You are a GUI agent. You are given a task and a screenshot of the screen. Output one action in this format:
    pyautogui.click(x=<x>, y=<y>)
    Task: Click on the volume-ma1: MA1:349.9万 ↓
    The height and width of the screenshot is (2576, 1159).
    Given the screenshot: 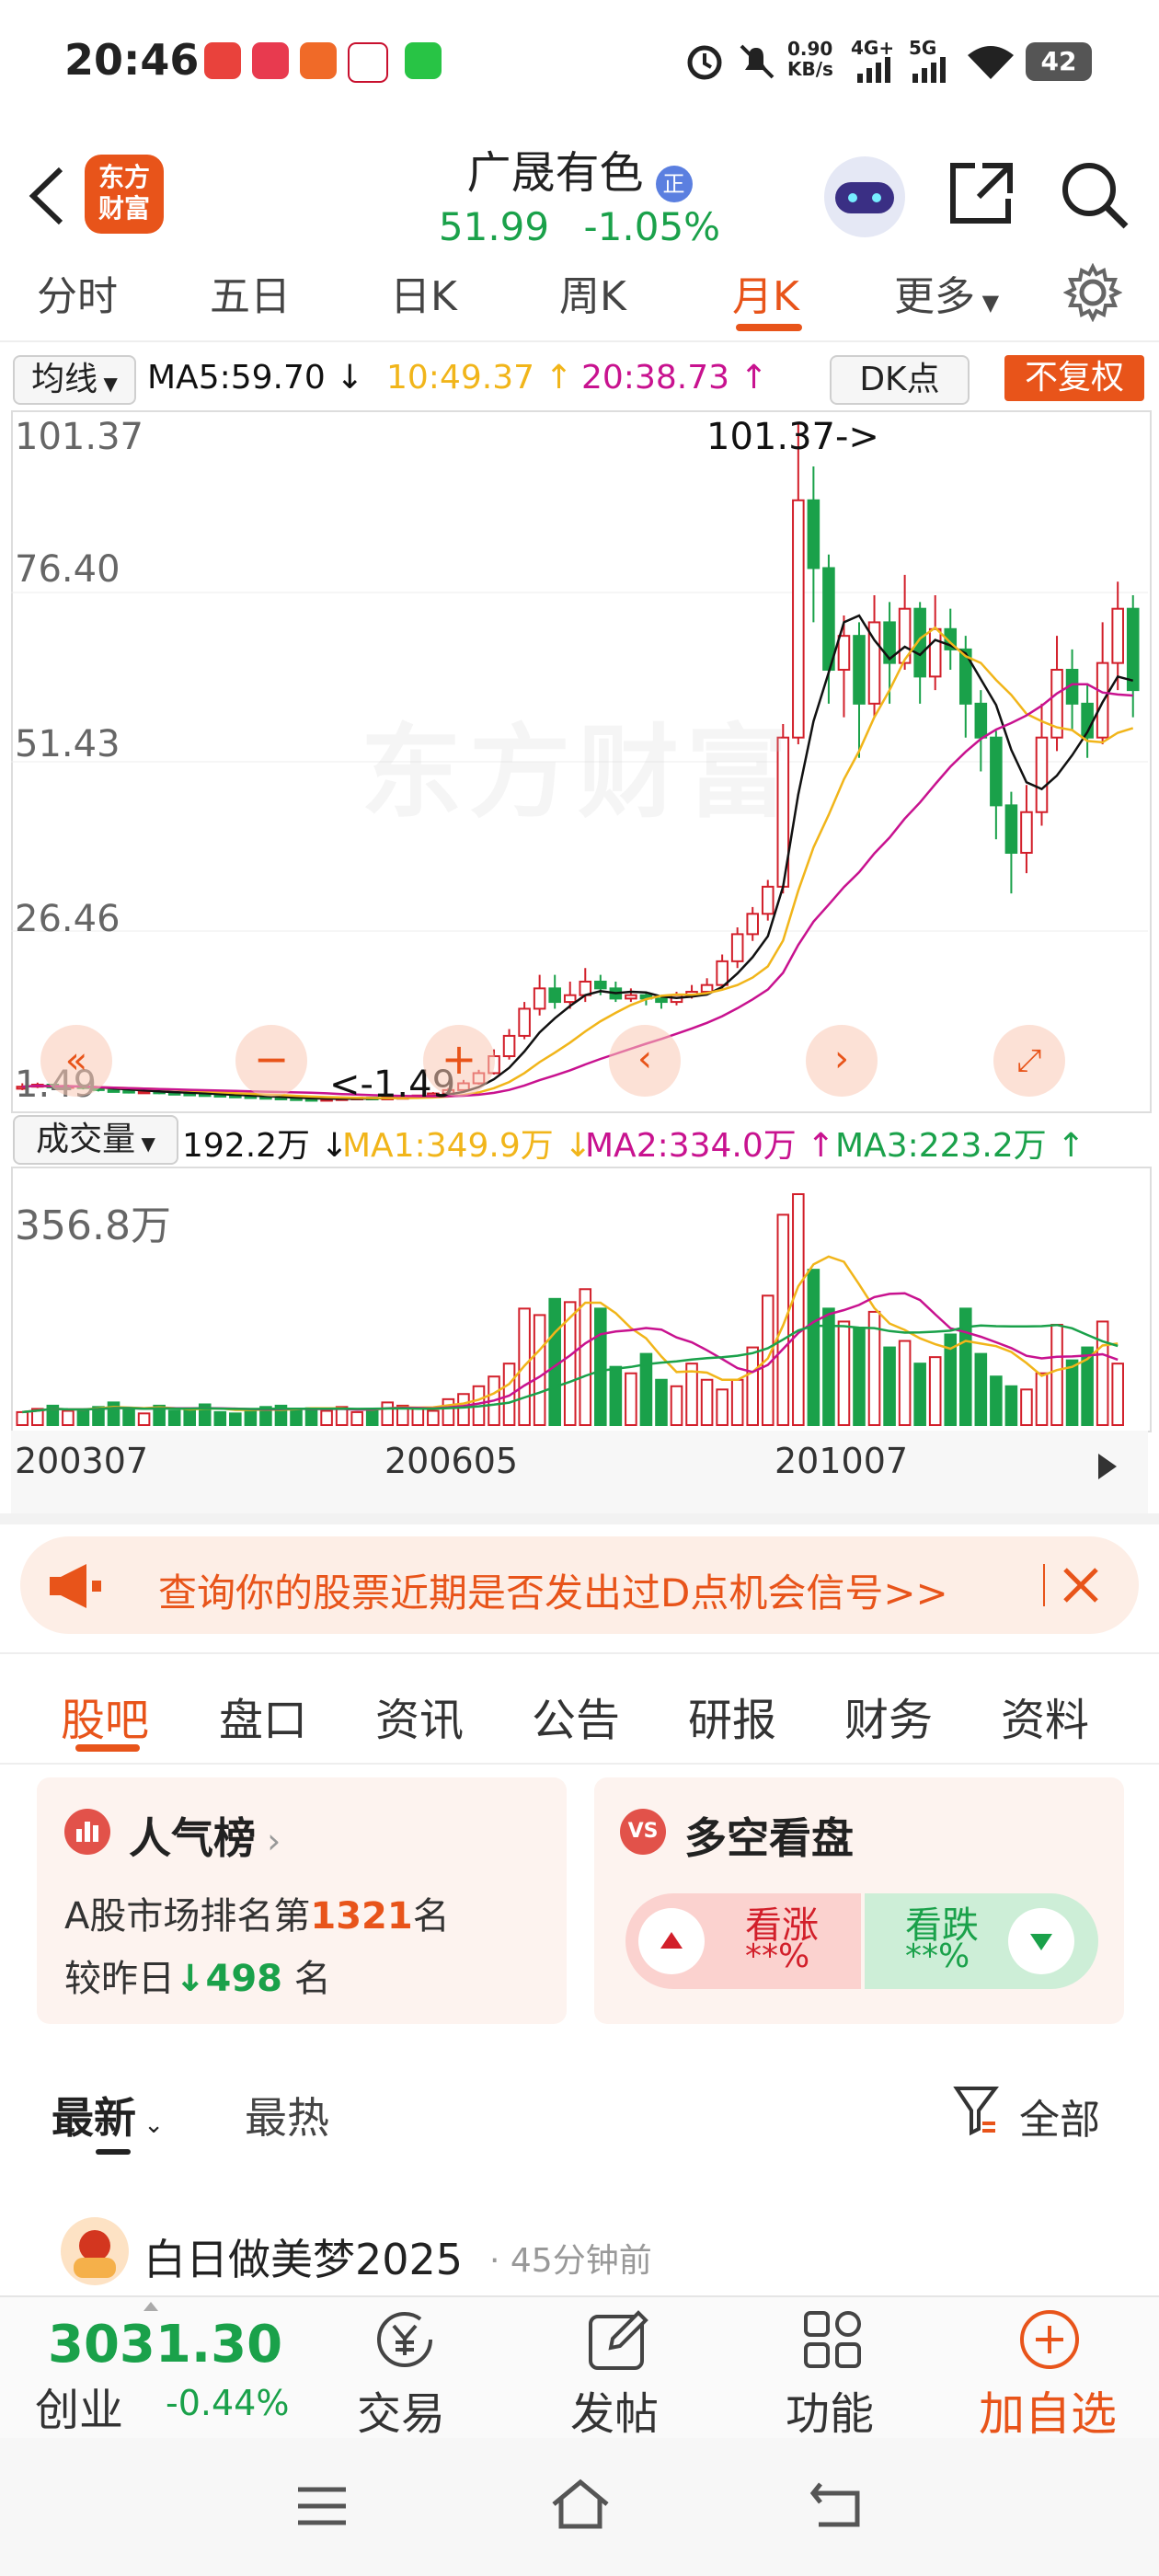 What is the action you would take?
    pyautogui.click(x=467, y=1146)
    